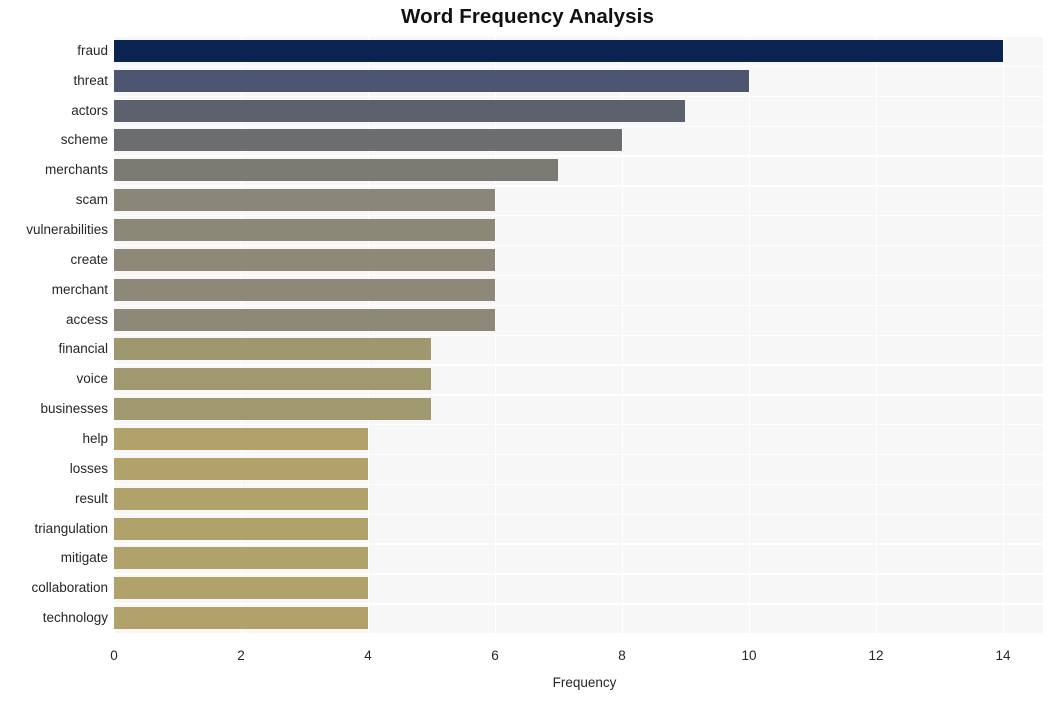 The height and width of the screenshot is (701, 1055). What do you see at coordinates (79, 289) in the screenshot?
I see `y-tick-label-merchant: merchant` at bounding box center [79, 289].